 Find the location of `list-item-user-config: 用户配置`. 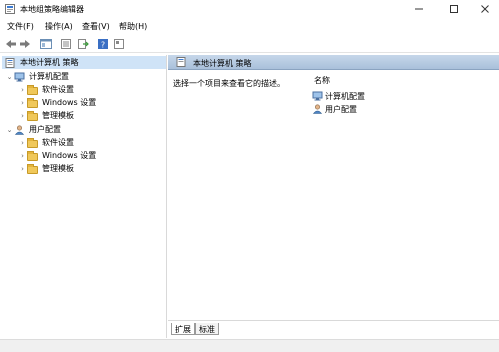

list-item-user-config: 用户配置 is located at coordinates (334, 109).